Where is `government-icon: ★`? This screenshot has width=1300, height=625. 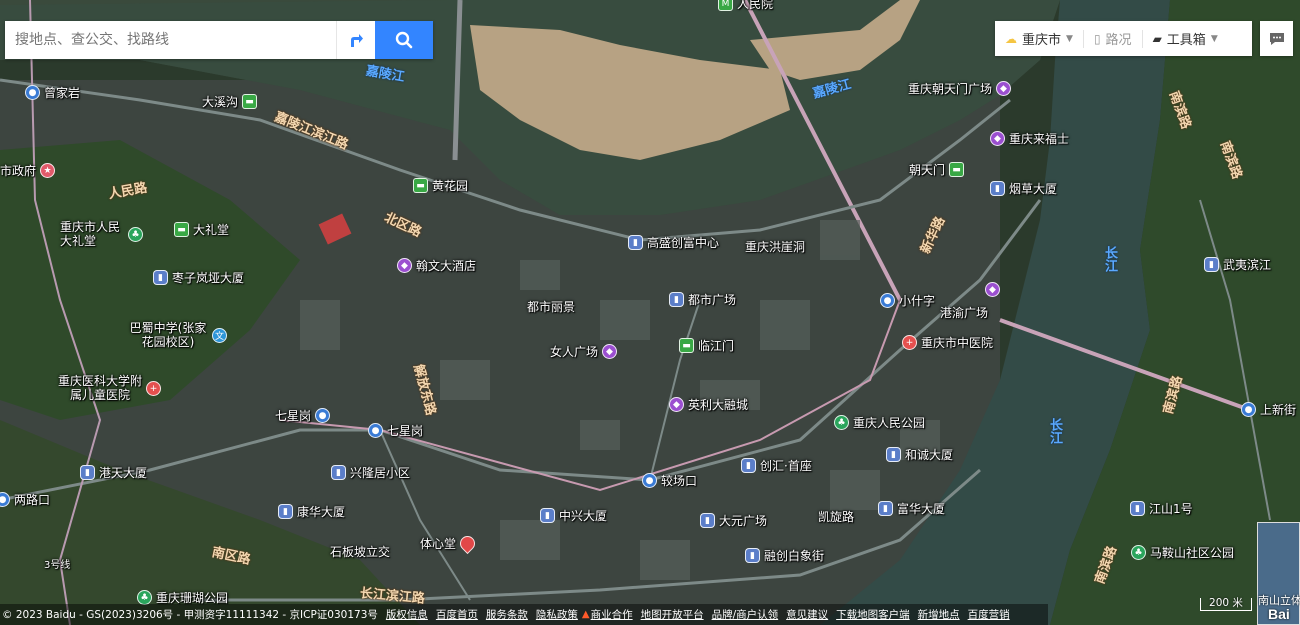 government-icon: ★ is located at coordinates (48, 170).